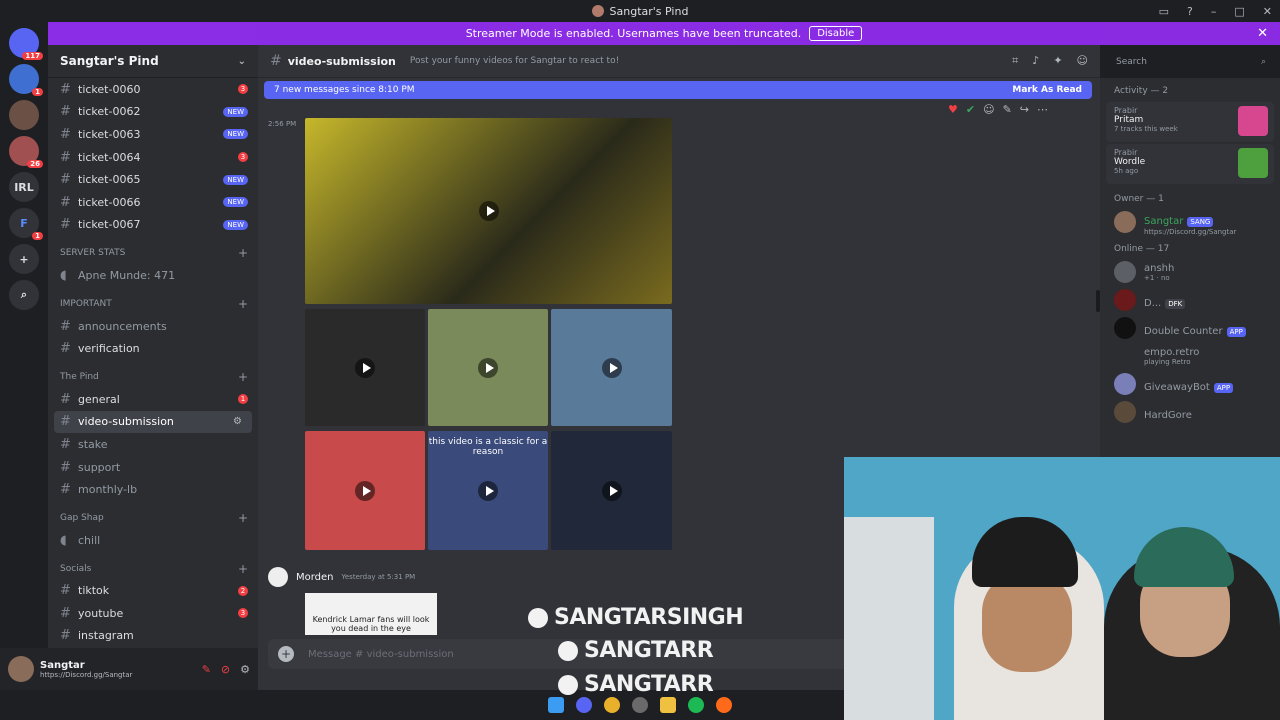  What do you see at coordinates (153, 61) in the screenshot?
I see `guild-header: Sangtar's Pind ⌄` at bounding box center [153, 61].